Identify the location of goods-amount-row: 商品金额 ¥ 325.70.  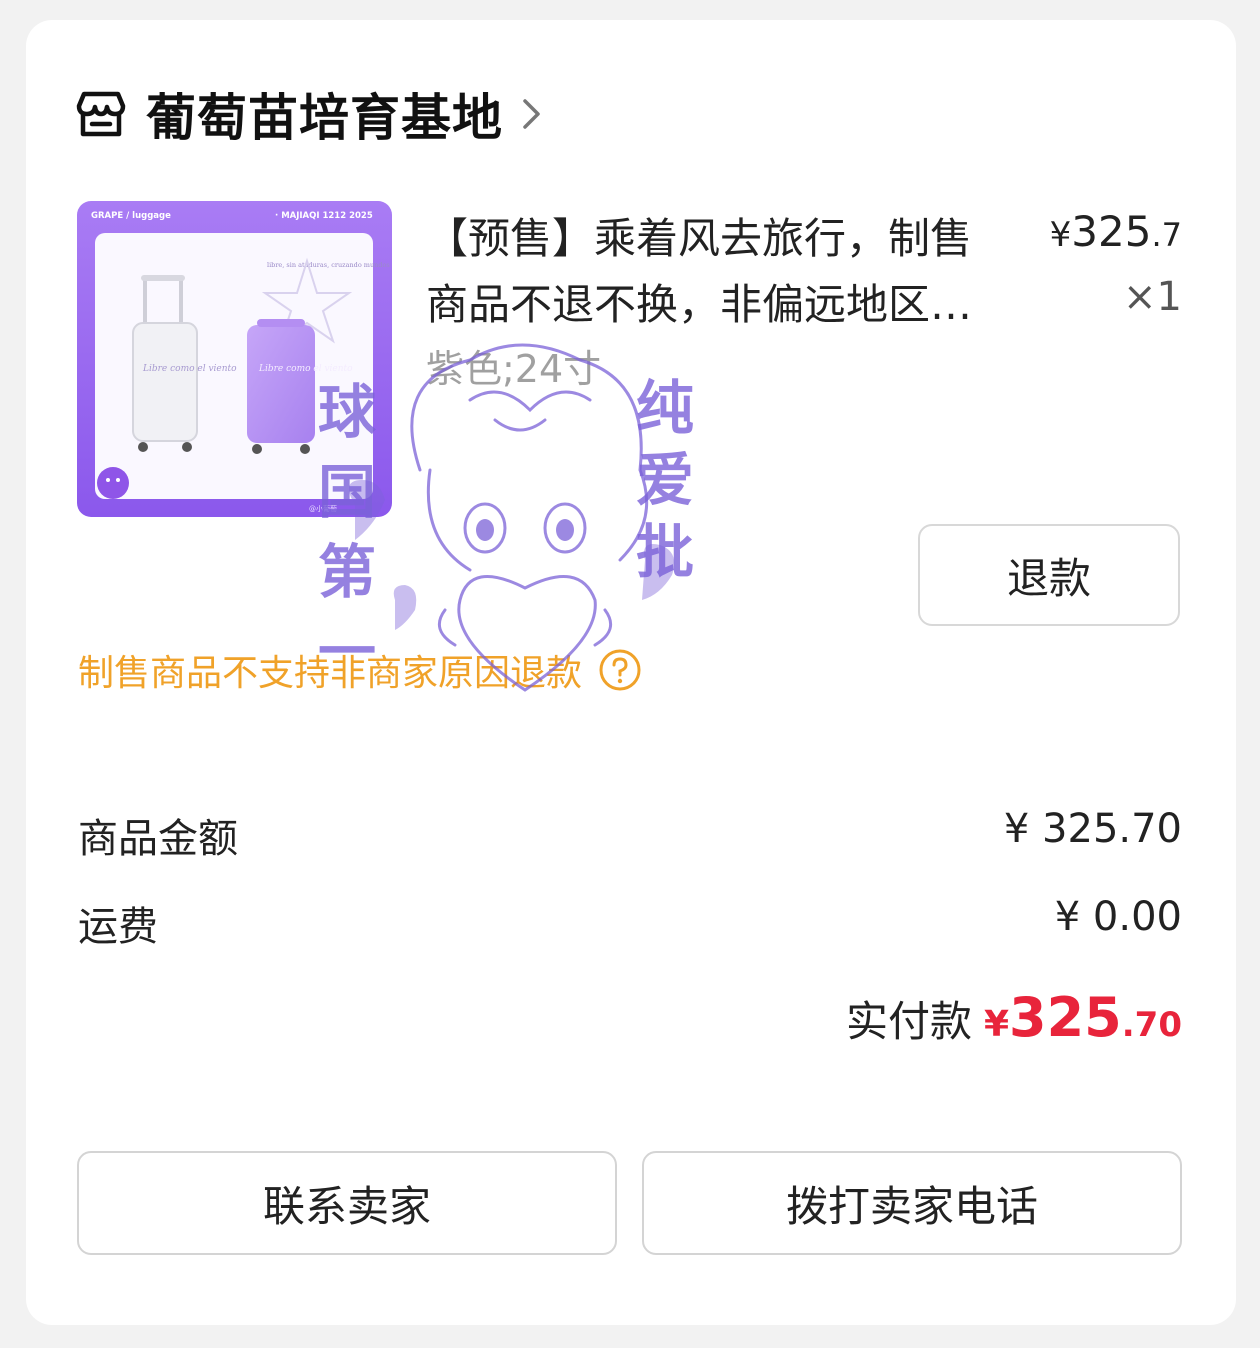
(630, 835).